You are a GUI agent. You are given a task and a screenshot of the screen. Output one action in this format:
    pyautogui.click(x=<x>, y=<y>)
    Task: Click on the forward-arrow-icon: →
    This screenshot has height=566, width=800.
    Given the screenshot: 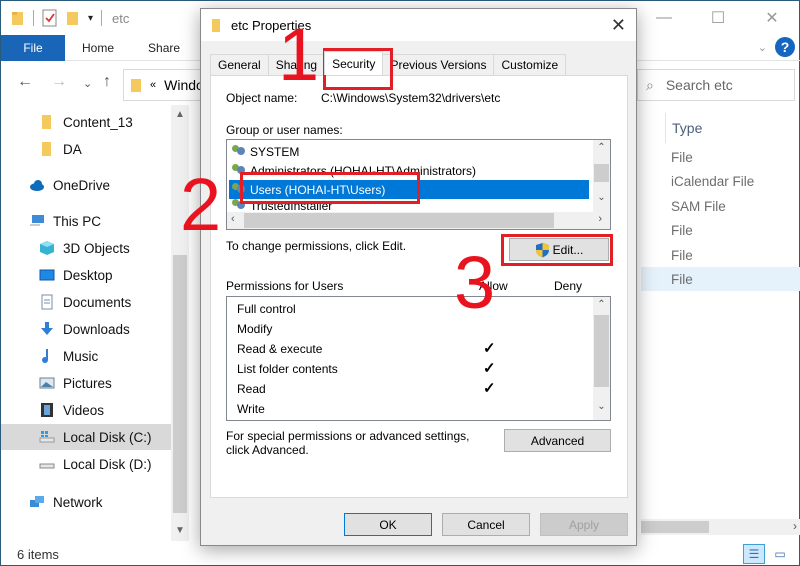 What is the action you would take?
    pyautogui.click(x=59, y=82)
    